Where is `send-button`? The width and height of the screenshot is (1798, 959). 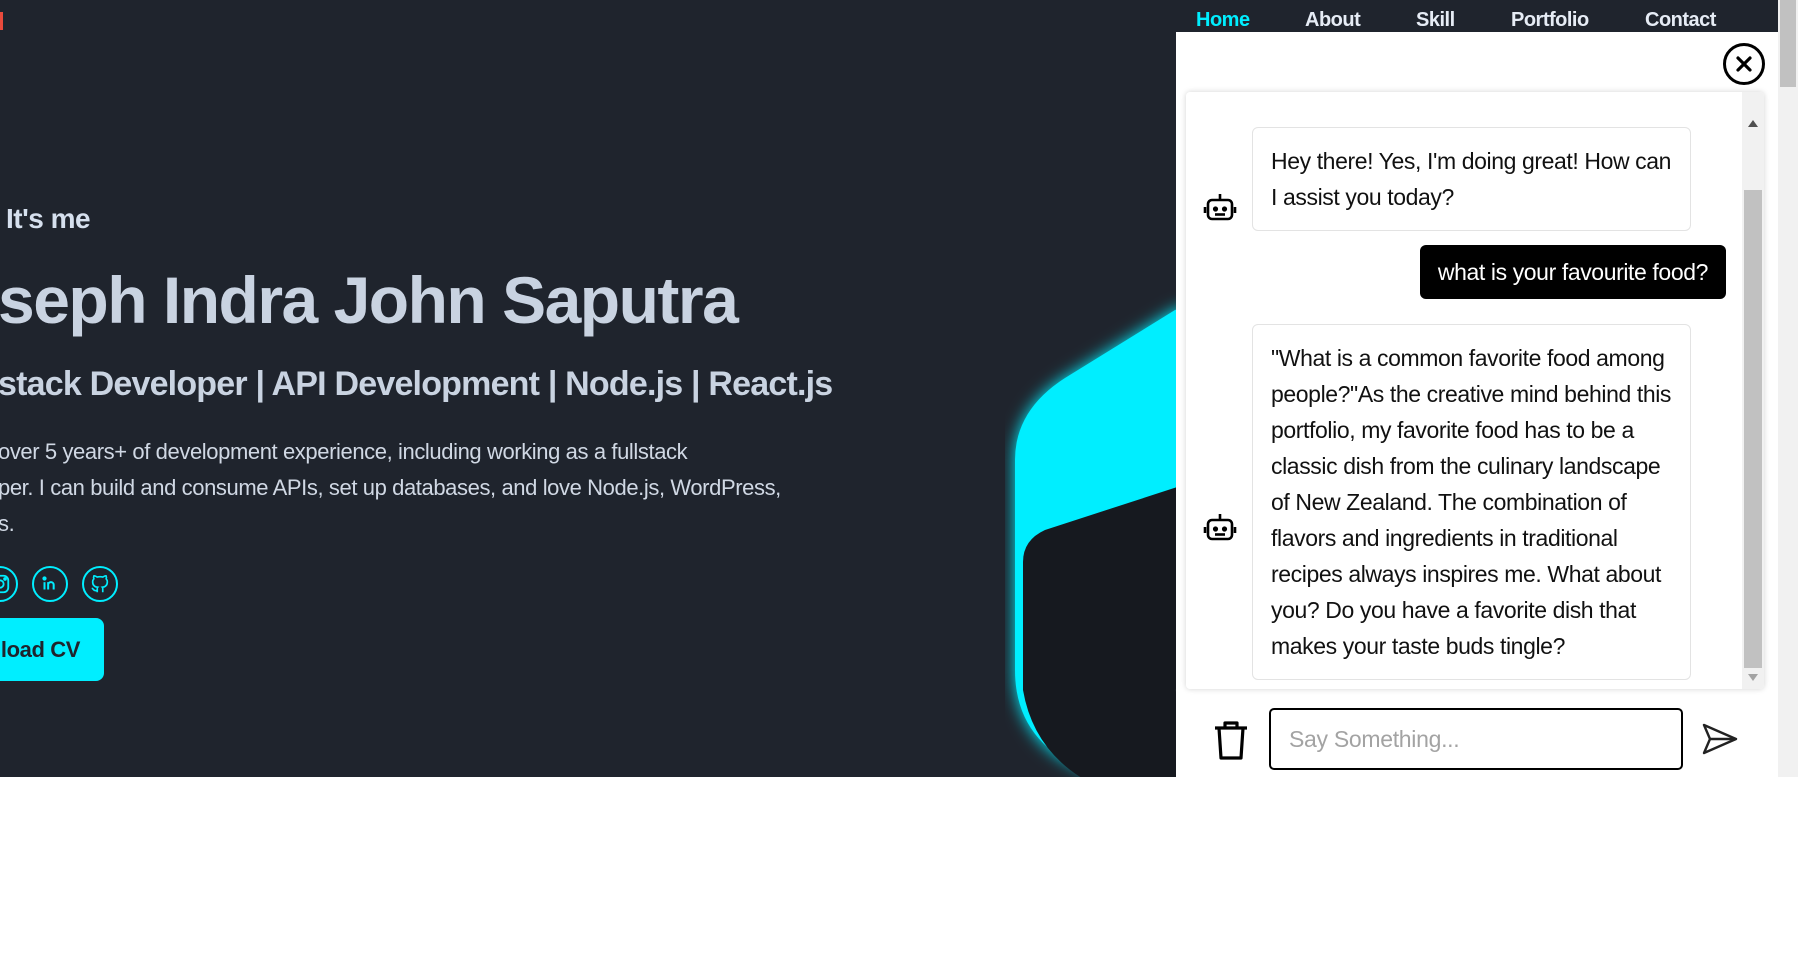
send-button is located at coordinates (1720, 739).